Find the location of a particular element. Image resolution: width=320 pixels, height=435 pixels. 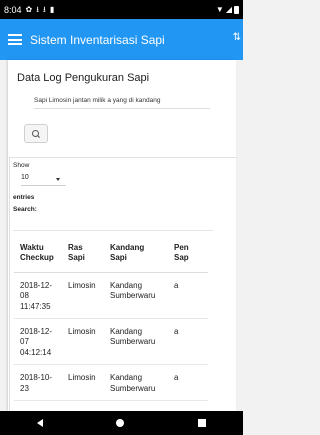

back-icon is located at coordinates (39, 423).